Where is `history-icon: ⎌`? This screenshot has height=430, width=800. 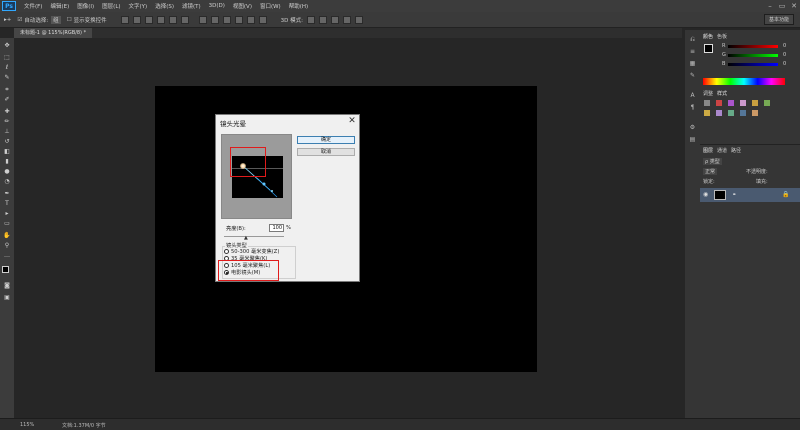 history-icon: ⎌ is located at coordinates (692, 40).